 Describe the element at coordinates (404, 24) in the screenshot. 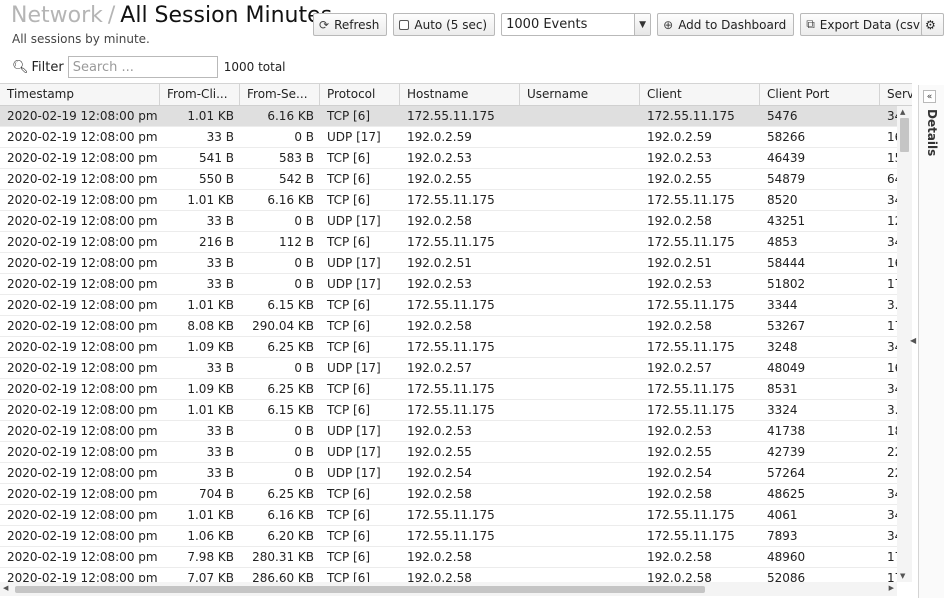

I see `auto-refresh-checkbox` at that location.